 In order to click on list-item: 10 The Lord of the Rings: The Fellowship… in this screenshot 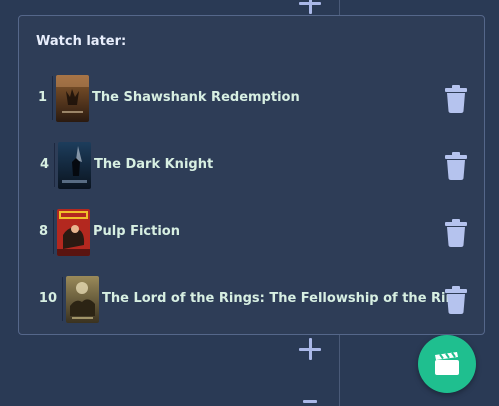, I will do `click(251, 299)`.